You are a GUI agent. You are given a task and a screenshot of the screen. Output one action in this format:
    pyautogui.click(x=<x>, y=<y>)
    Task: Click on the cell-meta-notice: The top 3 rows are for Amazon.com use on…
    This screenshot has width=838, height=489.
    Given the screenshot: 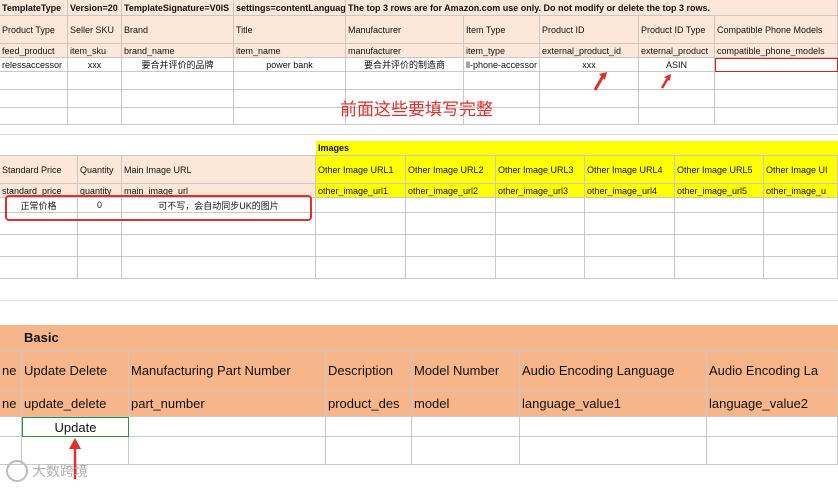 What is the action you would take?
    pyautogui.click(x=592, y=8)
    